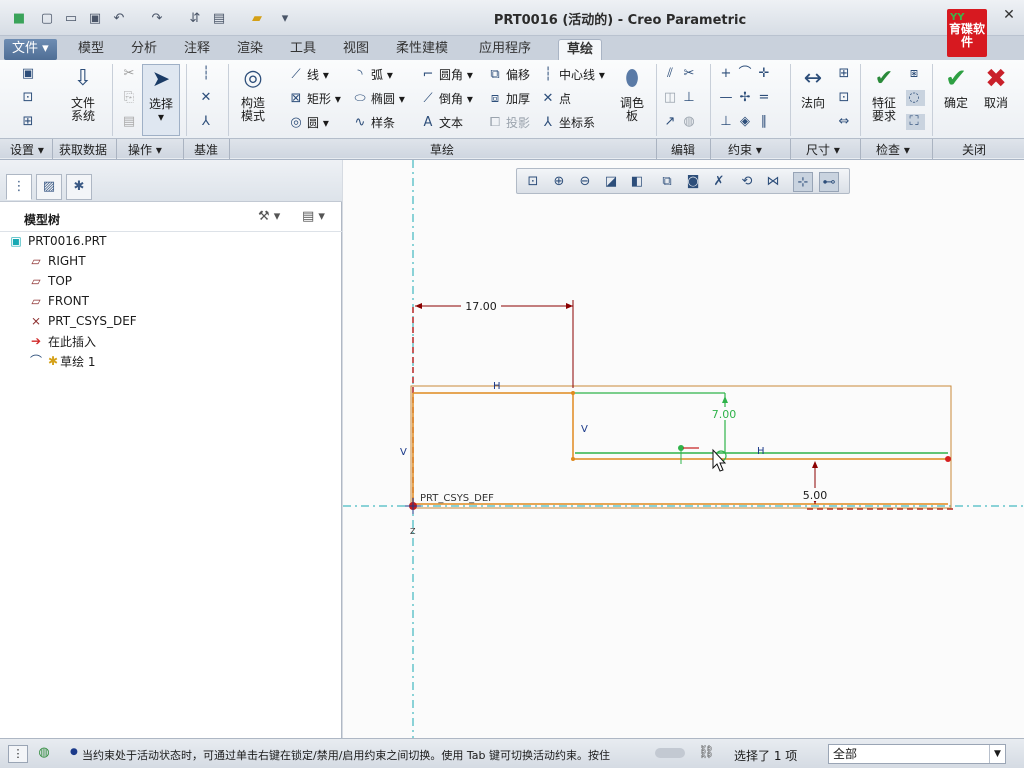 The width and height of the screenshot is (1024, 768). Describe the element at coordinates (29, 74) in the screenshot. I see `sketch-setup-button: ▣` at that location.